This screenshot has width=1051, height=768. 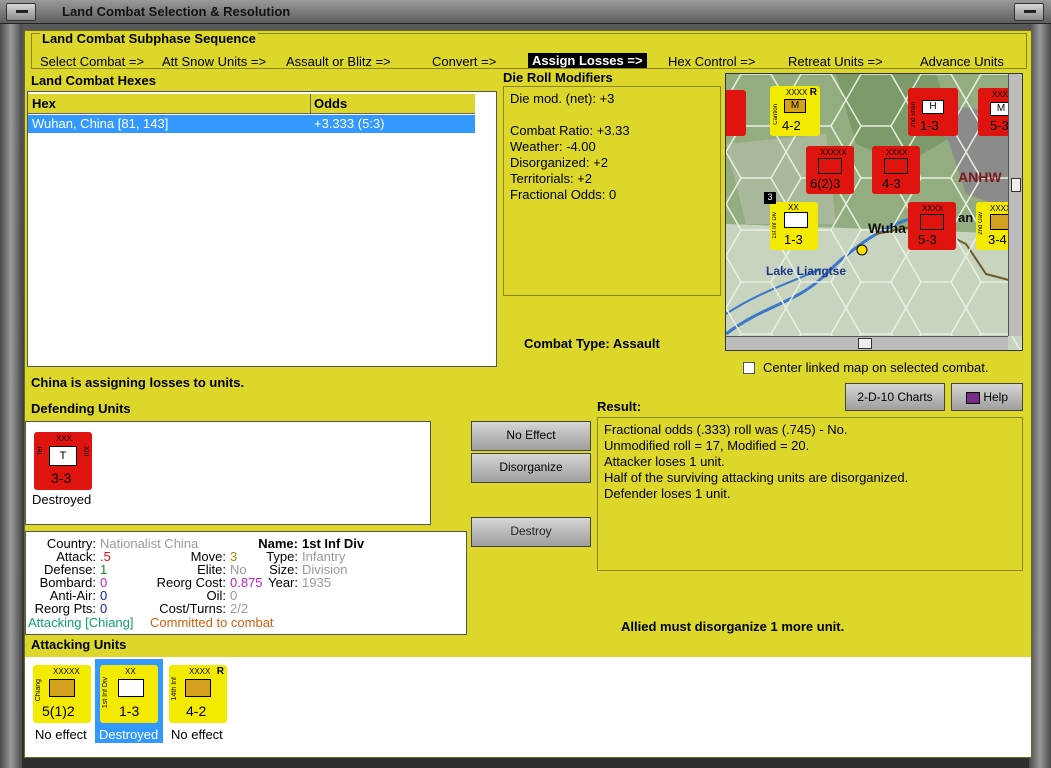 What do you see at coordinates (795, 106) in the screenshot?
I see `unit-symbol: M` at bounding box center [795, 106].